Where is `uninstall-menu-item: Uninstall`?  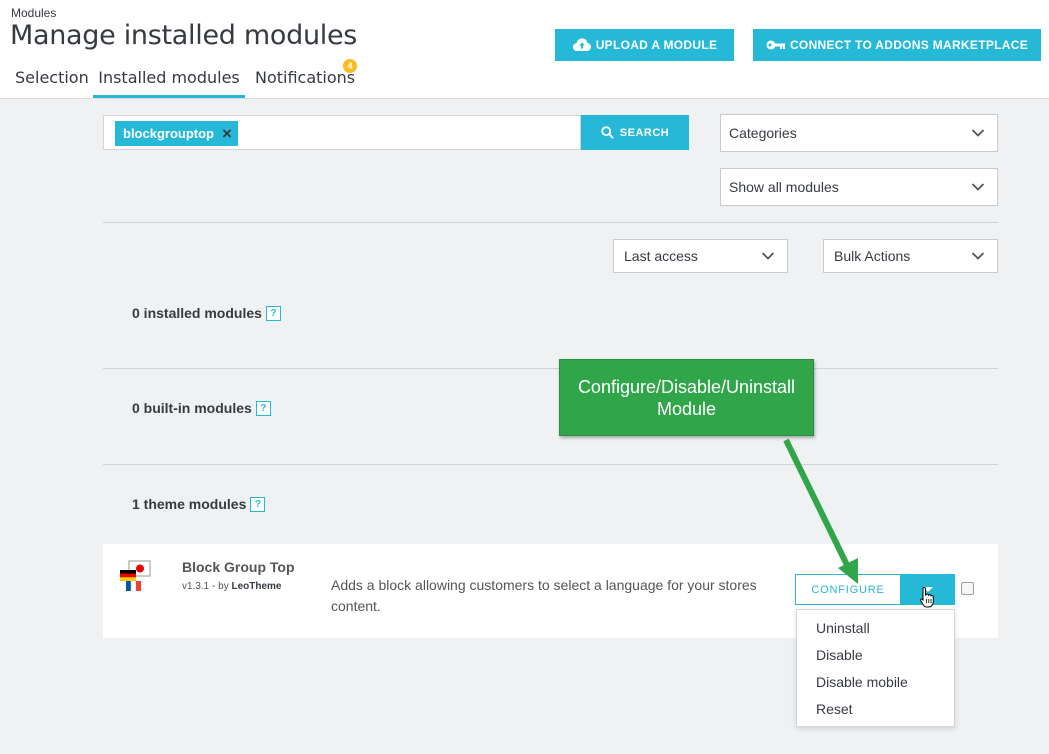 uninstall-menu-item: Uninstall is located at coordinates (875, 631).